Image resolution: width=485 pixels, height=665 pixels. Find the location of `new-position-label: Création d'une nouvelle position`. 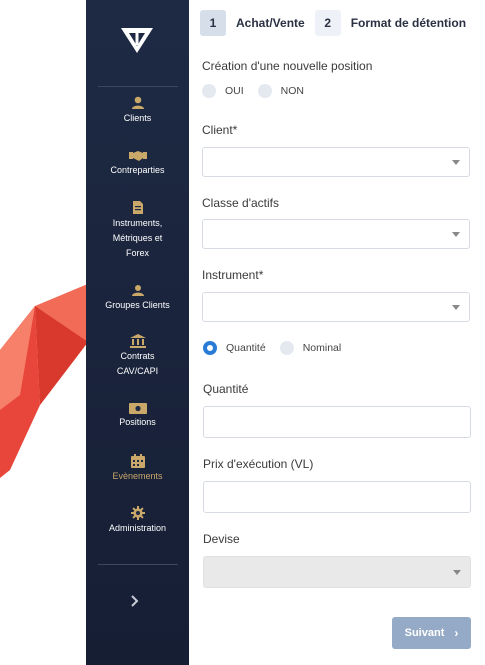

new-position-label: Création d'une nouvelle position is located at coordinates (287, 66).